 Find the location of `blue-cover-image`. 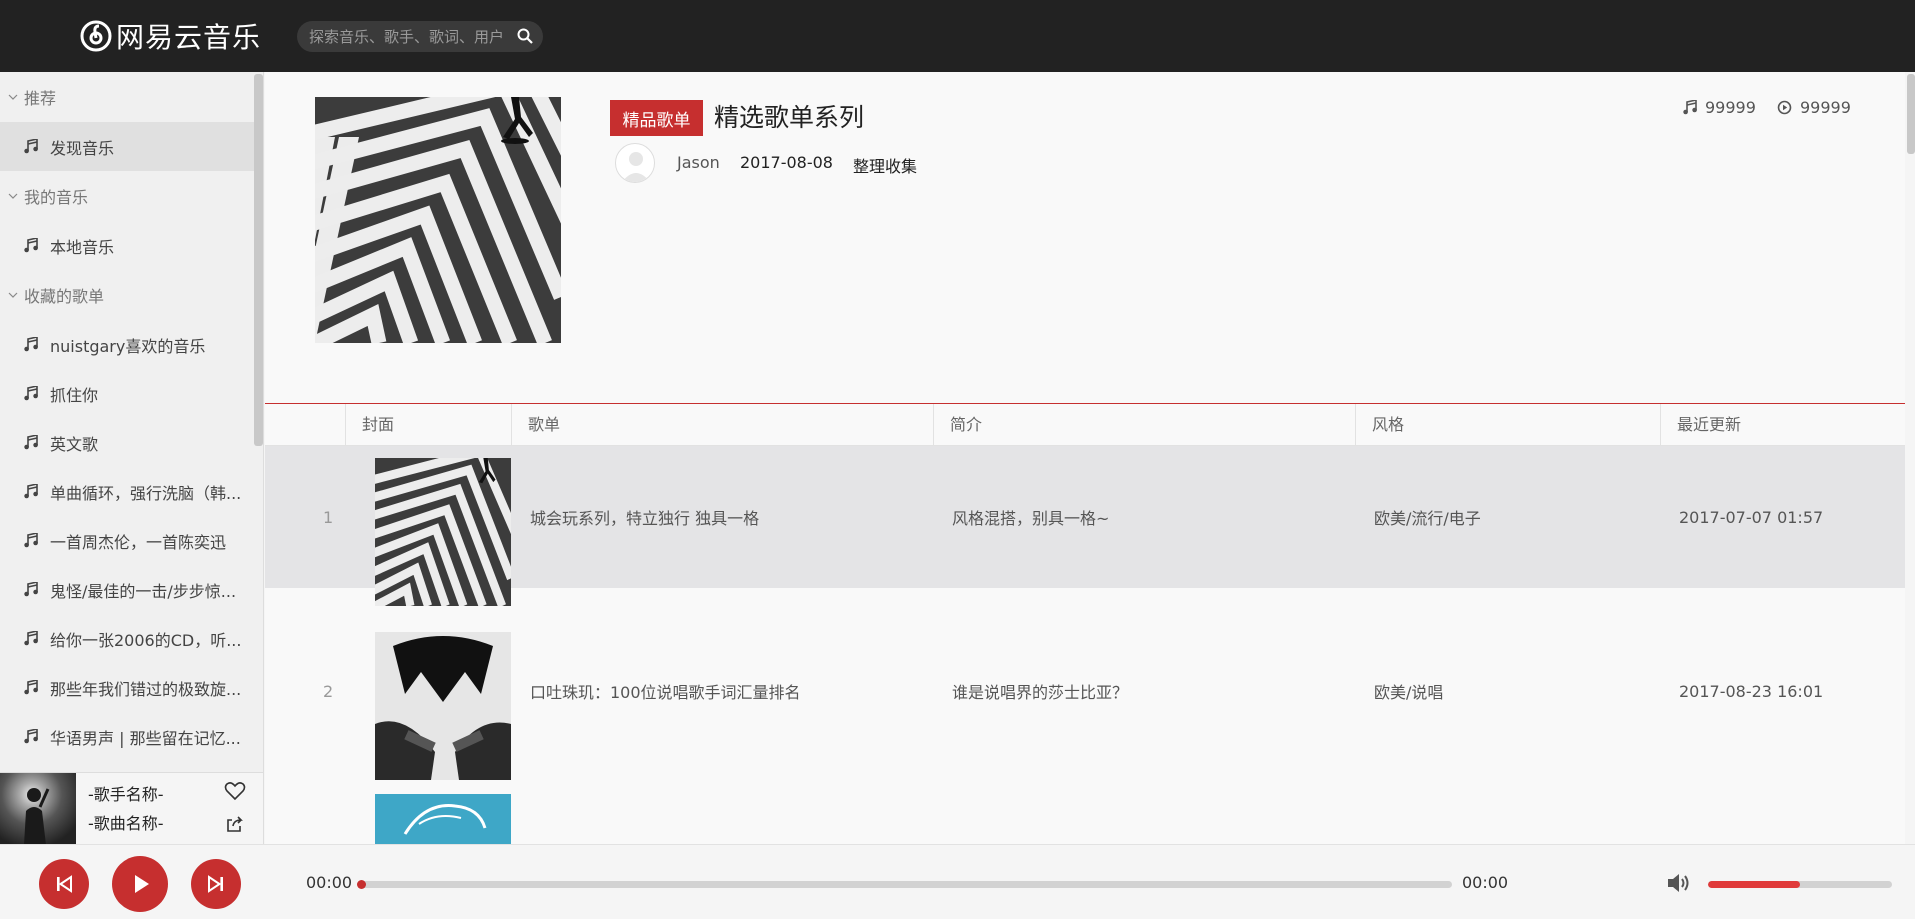

blue-cover-image is located at coordinates (443, 819).